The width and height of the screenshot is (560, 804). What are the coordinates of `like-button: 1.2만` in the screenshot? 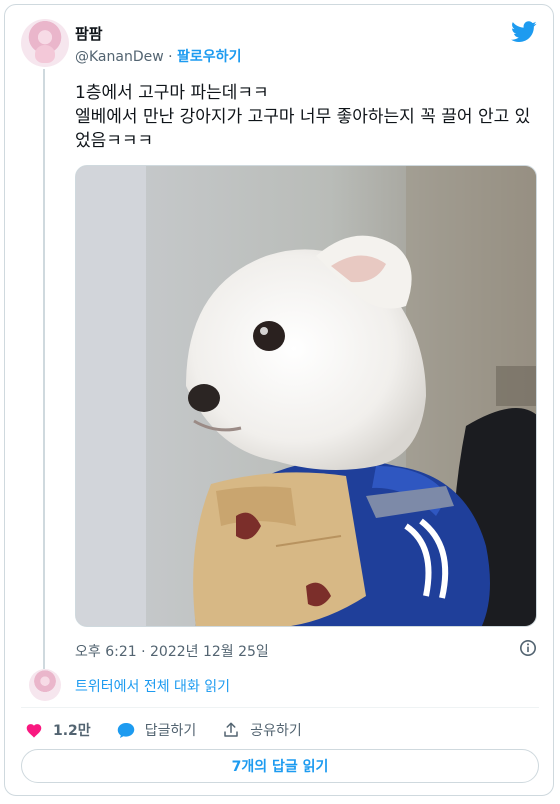 It's located at (58, 730).